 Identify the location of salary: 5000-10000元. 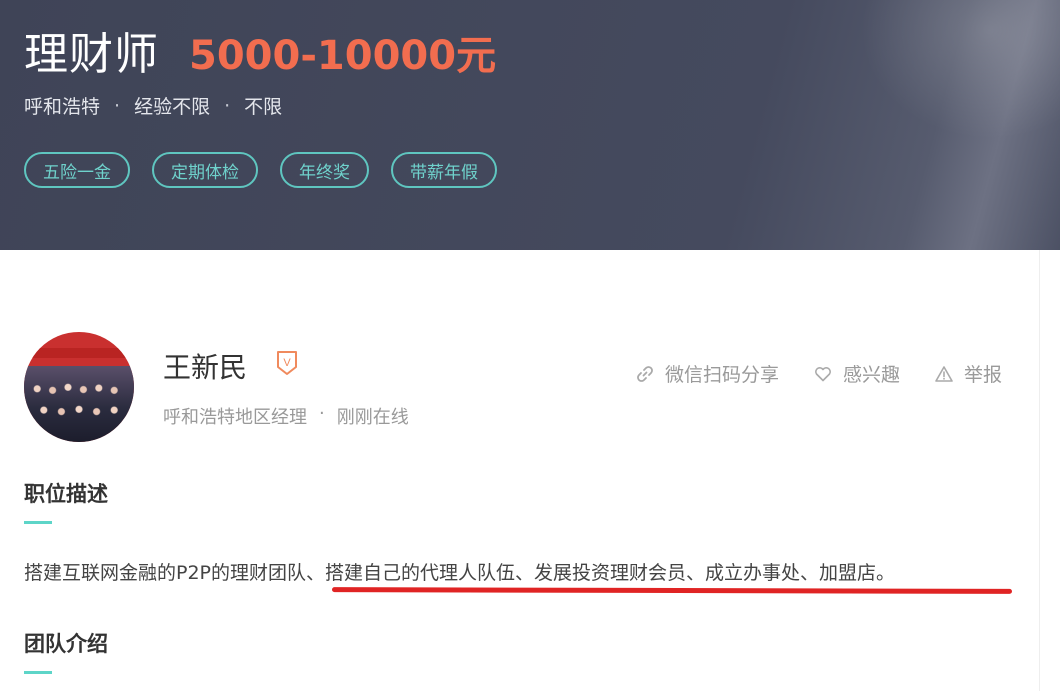
(343, 56).